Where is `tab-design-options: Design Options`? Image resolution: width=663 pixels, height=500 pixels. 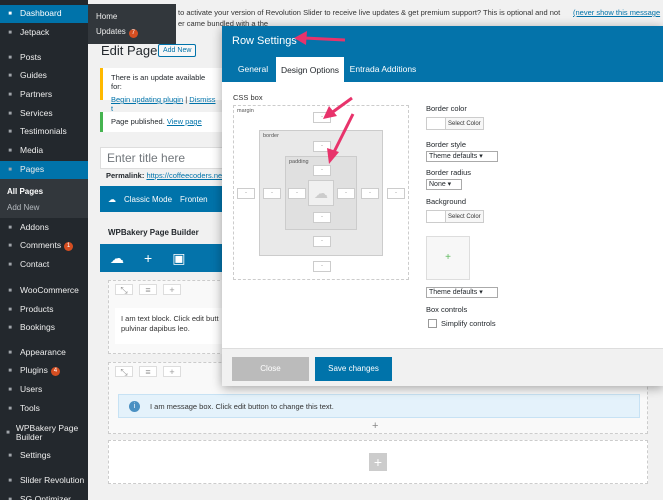
tab-design-options: Design Options is located at coordinates (310, 68).